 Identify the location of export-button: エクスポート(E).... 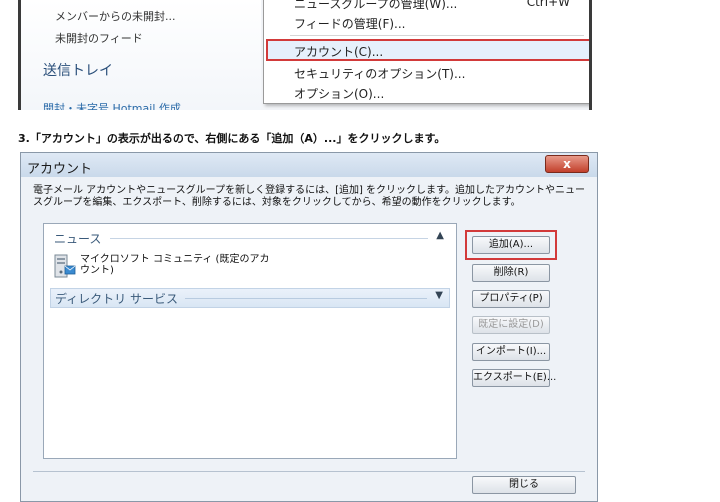
(514, 378).